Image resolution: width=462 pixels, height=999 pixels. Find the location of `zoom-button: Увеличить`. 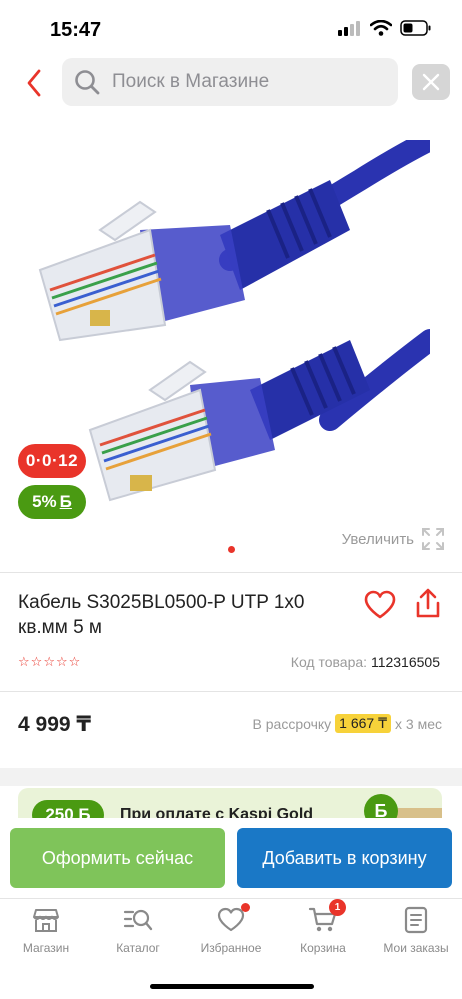

zoom-button: Увеличить is located at coordinates (393, 539).